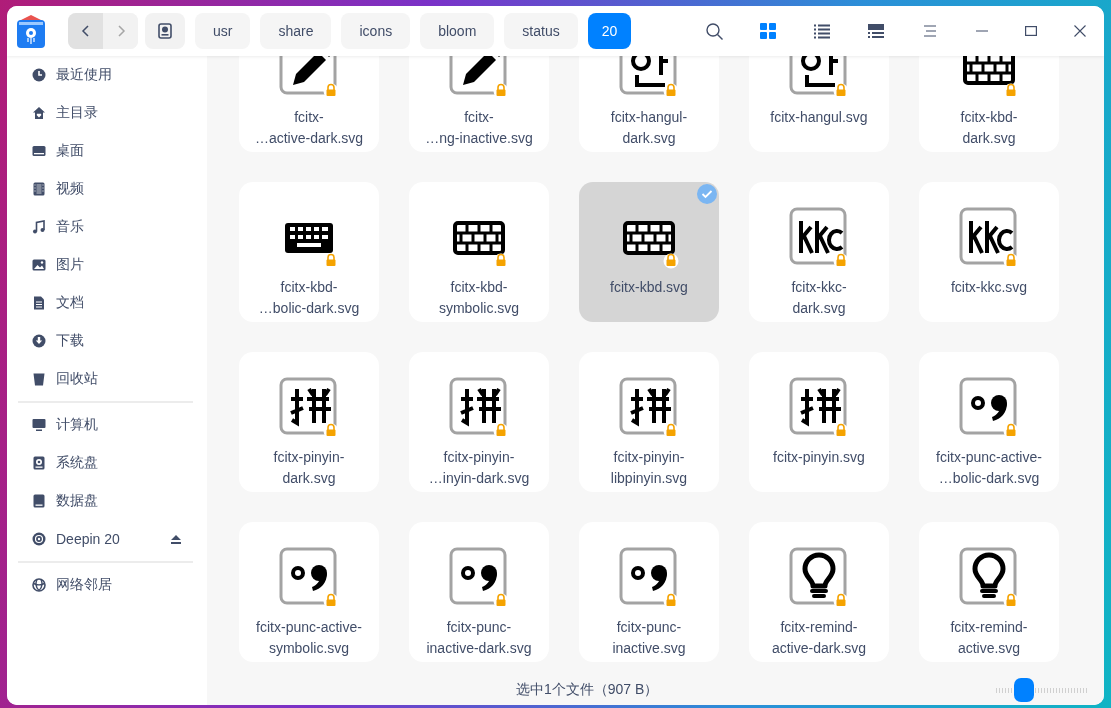 The image size is (1111, 708). Describe the element at coordinates (105, 151) in the screenshot. I see `sidebar-item: 桌面` at that location.